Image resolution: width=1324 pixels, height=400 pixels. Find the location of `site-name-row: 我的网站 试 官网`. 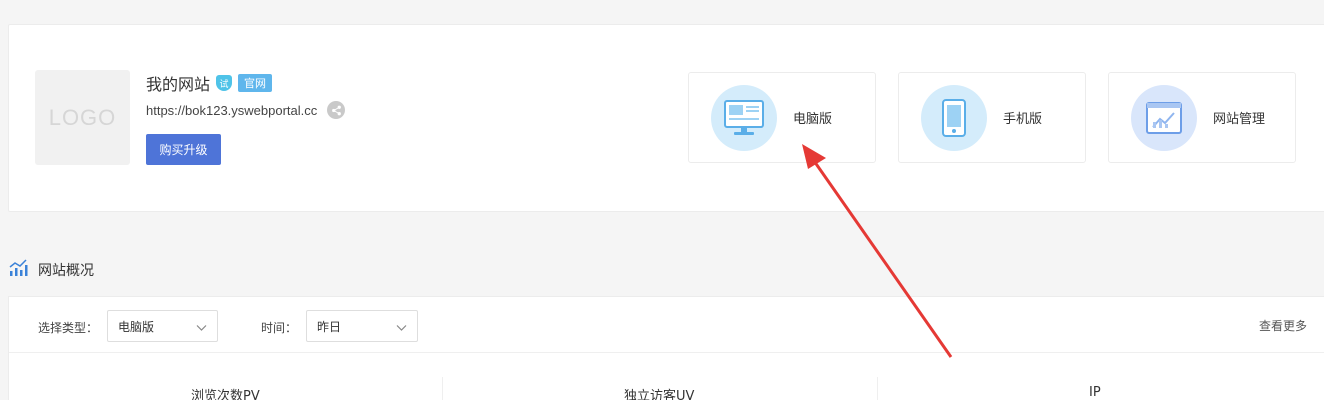

site-name-row: 我的网站 试 官网 is located at coordinates (209, 83).